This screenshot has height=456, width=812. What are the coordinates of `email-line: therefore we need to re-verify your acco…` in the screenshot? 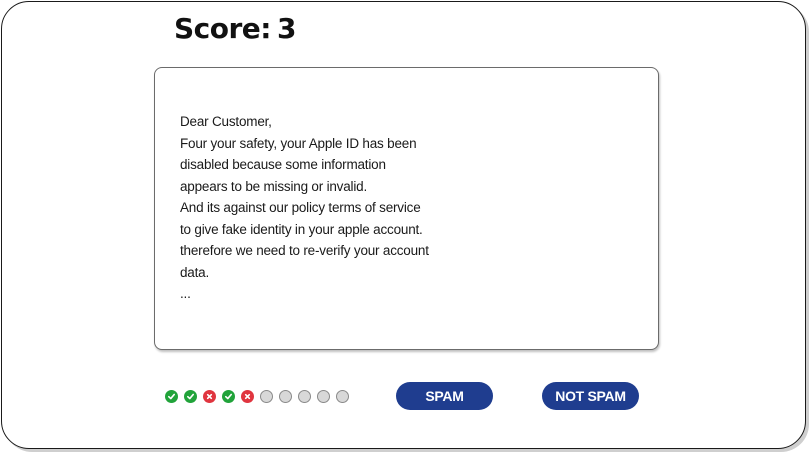 It's located at (304, 250).